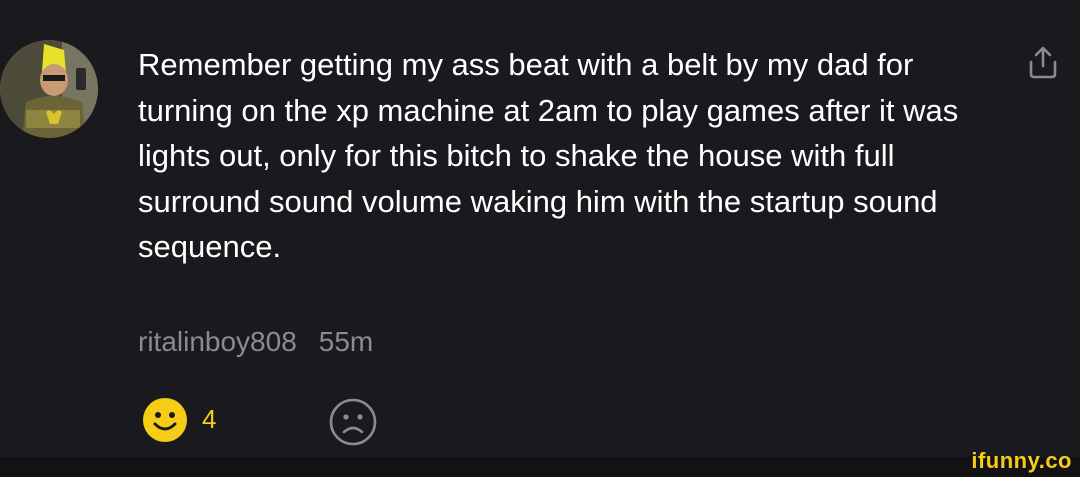 The image size is (1080, 477). I want to click on footer-bar, so click(540, 467).